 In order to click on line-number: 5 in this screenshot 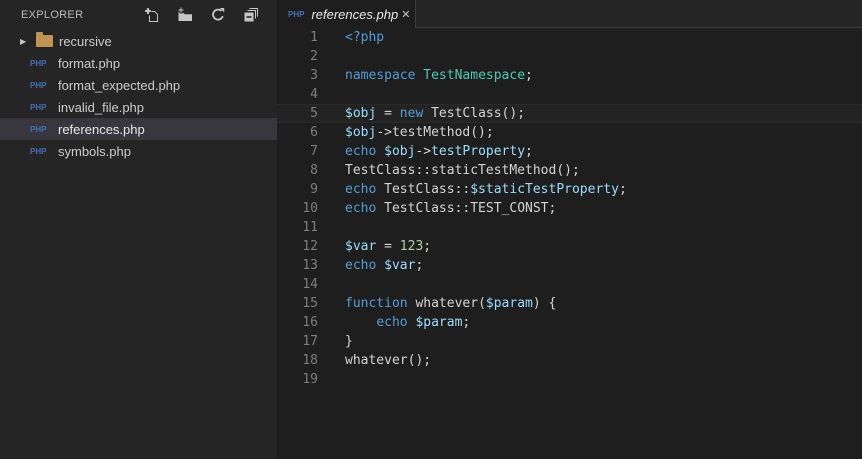, I will do `click(314, 113)`.